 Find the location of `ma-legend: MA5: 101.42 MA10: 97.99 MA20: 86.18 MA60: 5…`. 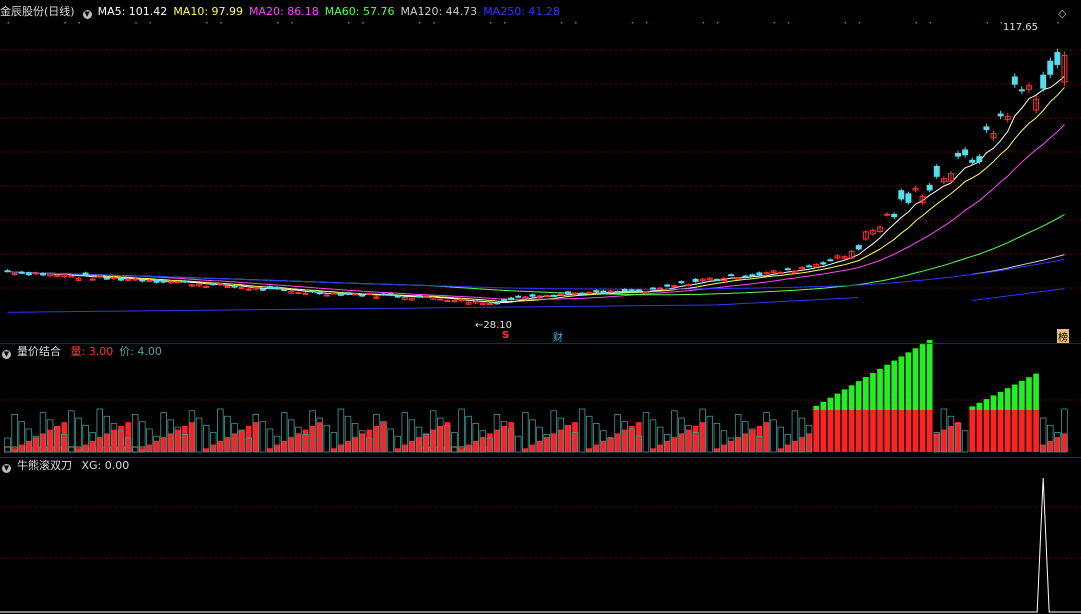

ma-legend: MA5: 101.42 MA10: 97.99 MA20: 86.18 MA60: 5… is located at coordinates (332, 11).